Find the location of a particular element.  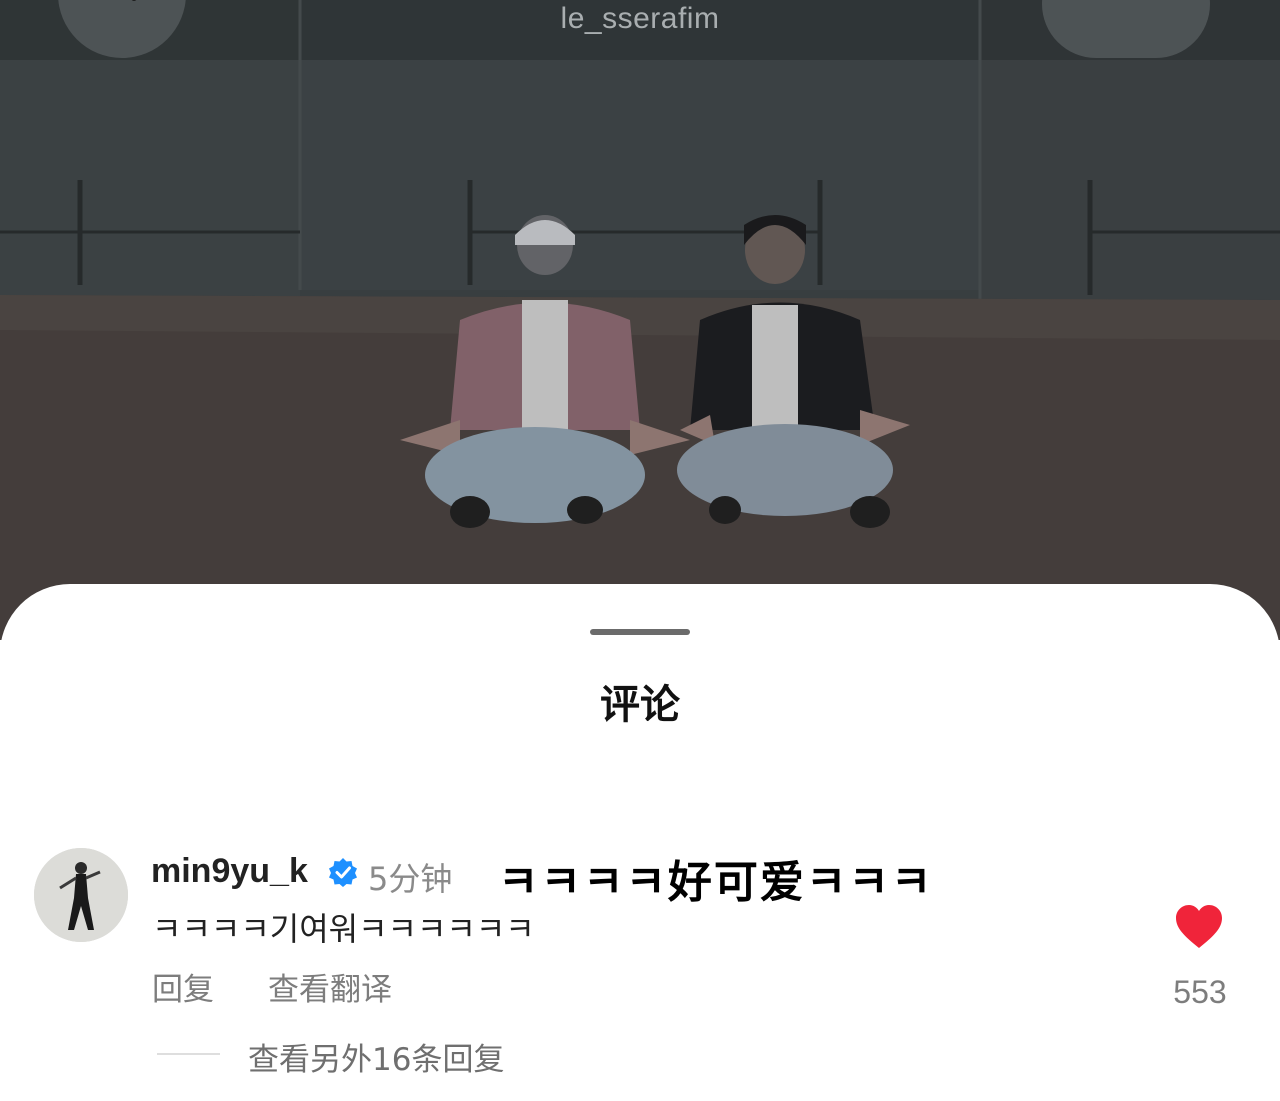

translate-button: 查看翻译 is located at coordinates (330, 986).